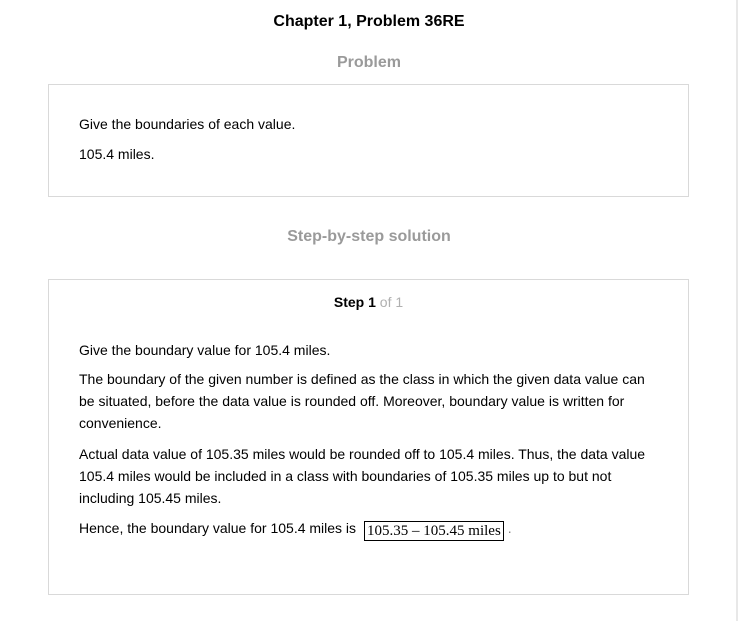 Image resolution: width=738 pixels, height=621 pixels. What do you see at coordinates (117, 154) in the screenshot?
I see `problem-value: 105.4 miles.` at bounding box center [117, 154].